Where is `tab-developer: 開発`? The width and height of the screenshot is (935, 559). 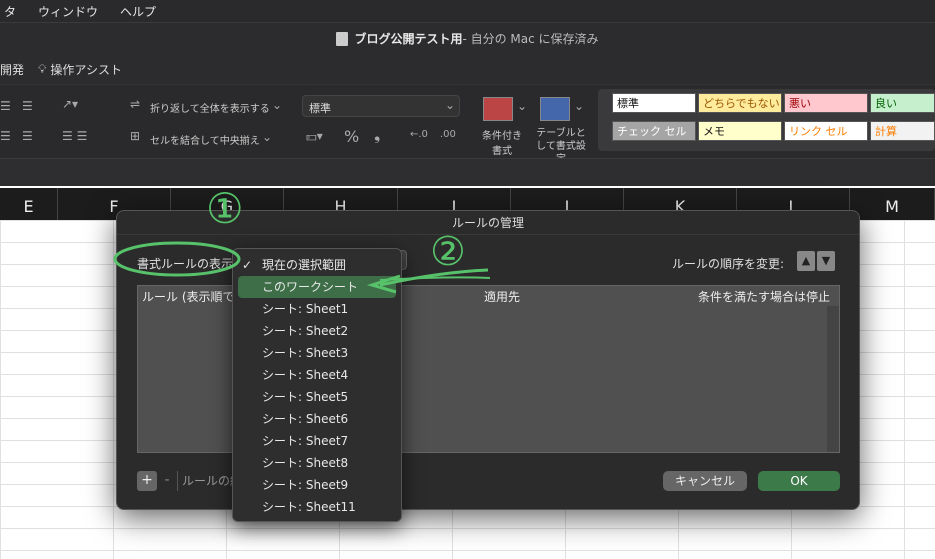
tab-developer: 開発 is located at coordinates (12, 69).